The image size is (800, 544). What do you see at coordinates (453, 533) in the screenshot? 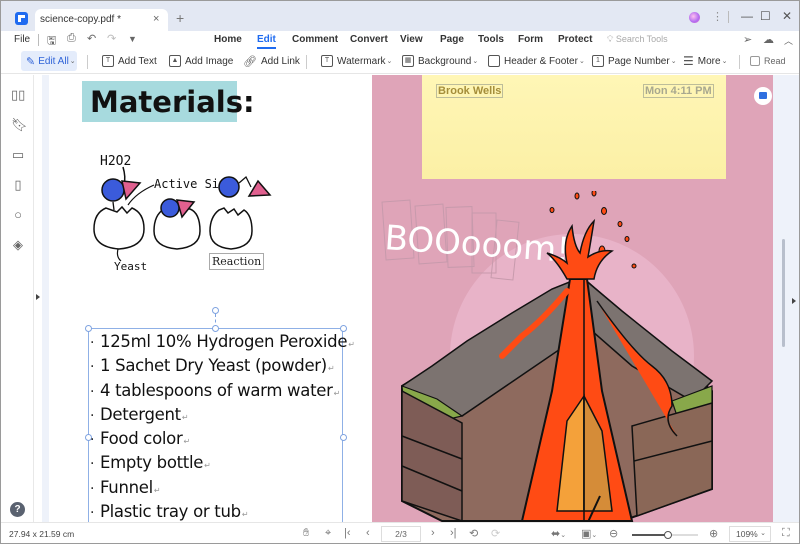
I see `last-page-icon: ›|` at bounding box center [453, 533].